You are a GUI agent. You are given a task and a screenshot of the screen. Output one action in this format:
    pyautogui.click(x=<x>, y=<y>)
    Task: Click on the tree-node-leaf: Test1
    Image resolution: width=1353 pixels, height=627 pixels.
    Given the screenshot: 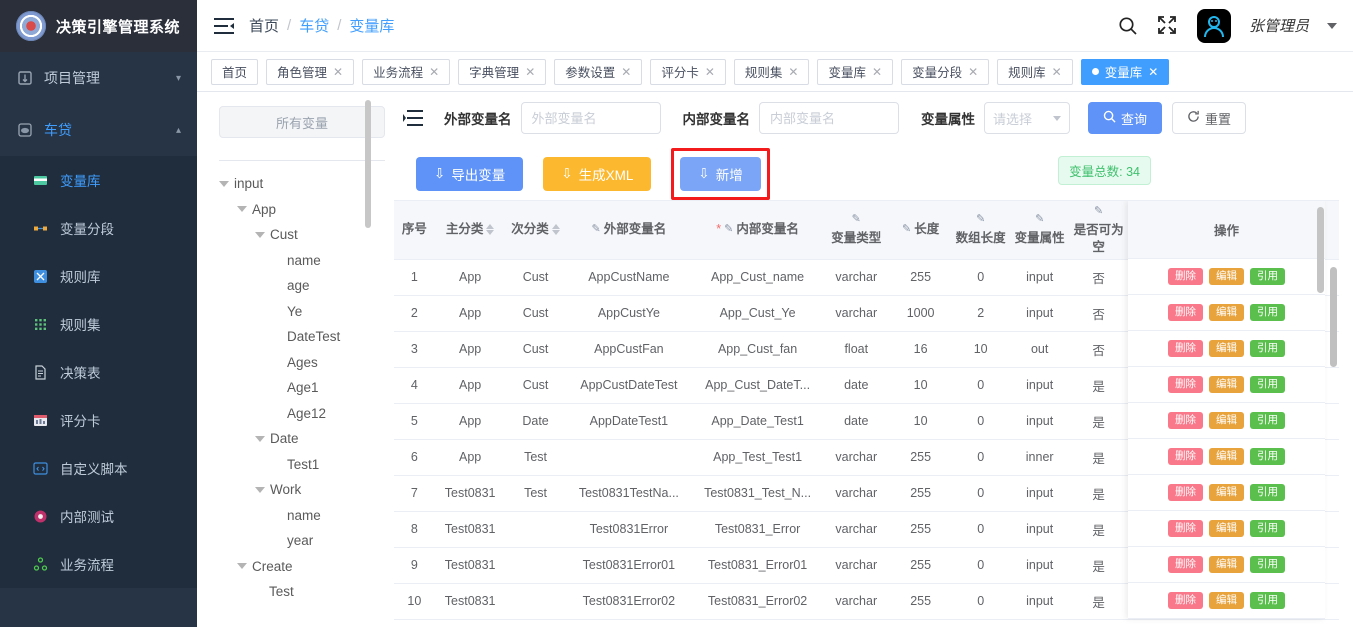 What is the action you would take?
    pyautogui.click(x=306, y=465)
    